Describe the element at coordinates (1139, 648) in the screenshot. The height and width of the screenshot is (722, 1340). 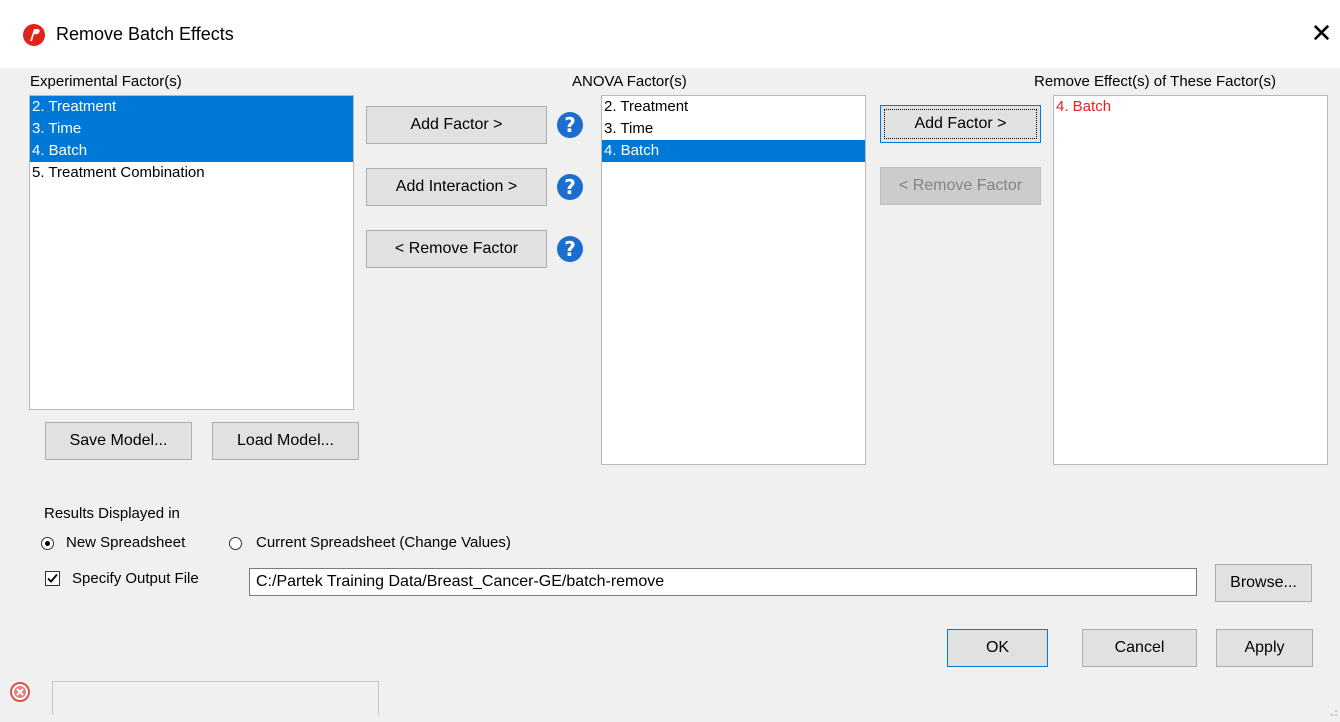
I see `cancel-button: Cancel` at that location.